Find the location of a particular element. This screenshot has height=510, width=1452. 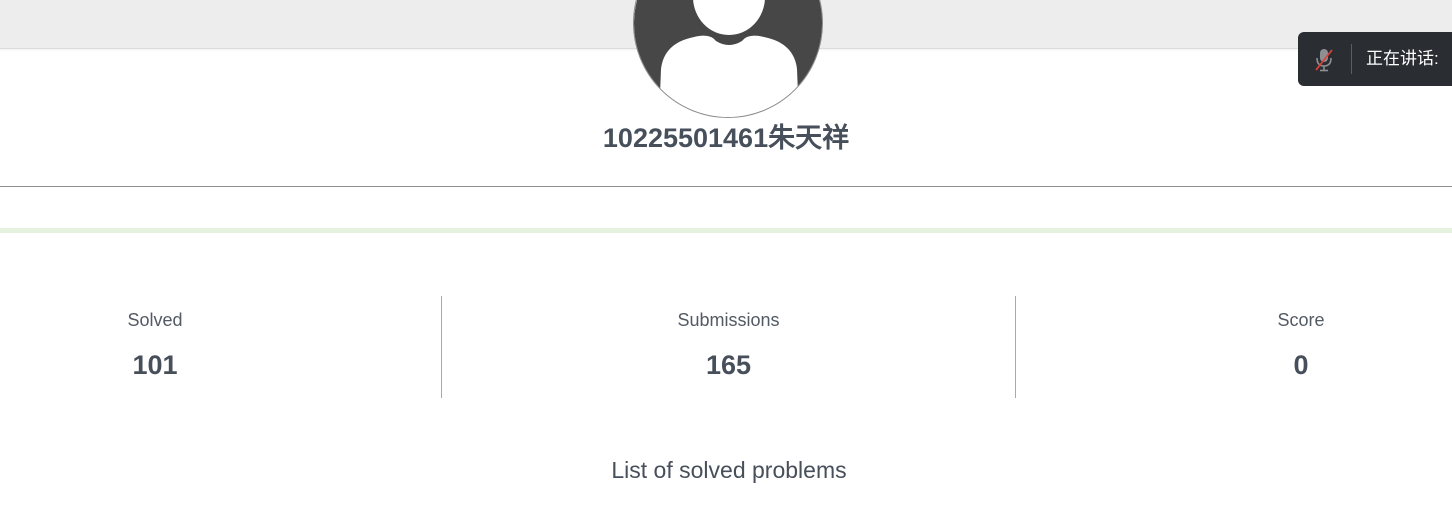

stat-solved-label: Solved is located at coordinates (155, 320).